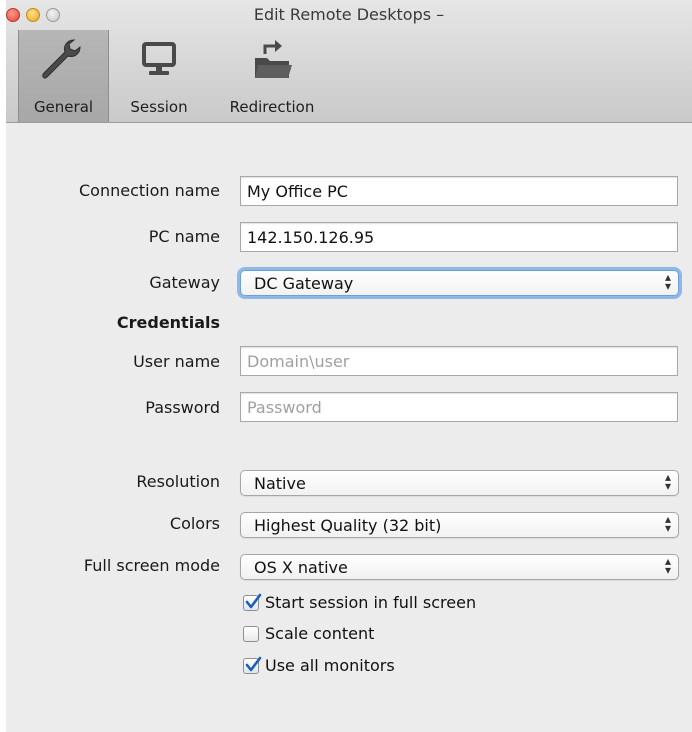  Describe the element at coordinates (151, 565) in the screenshot. I see `full-screen-mode-label: Full screen mode` at that location.